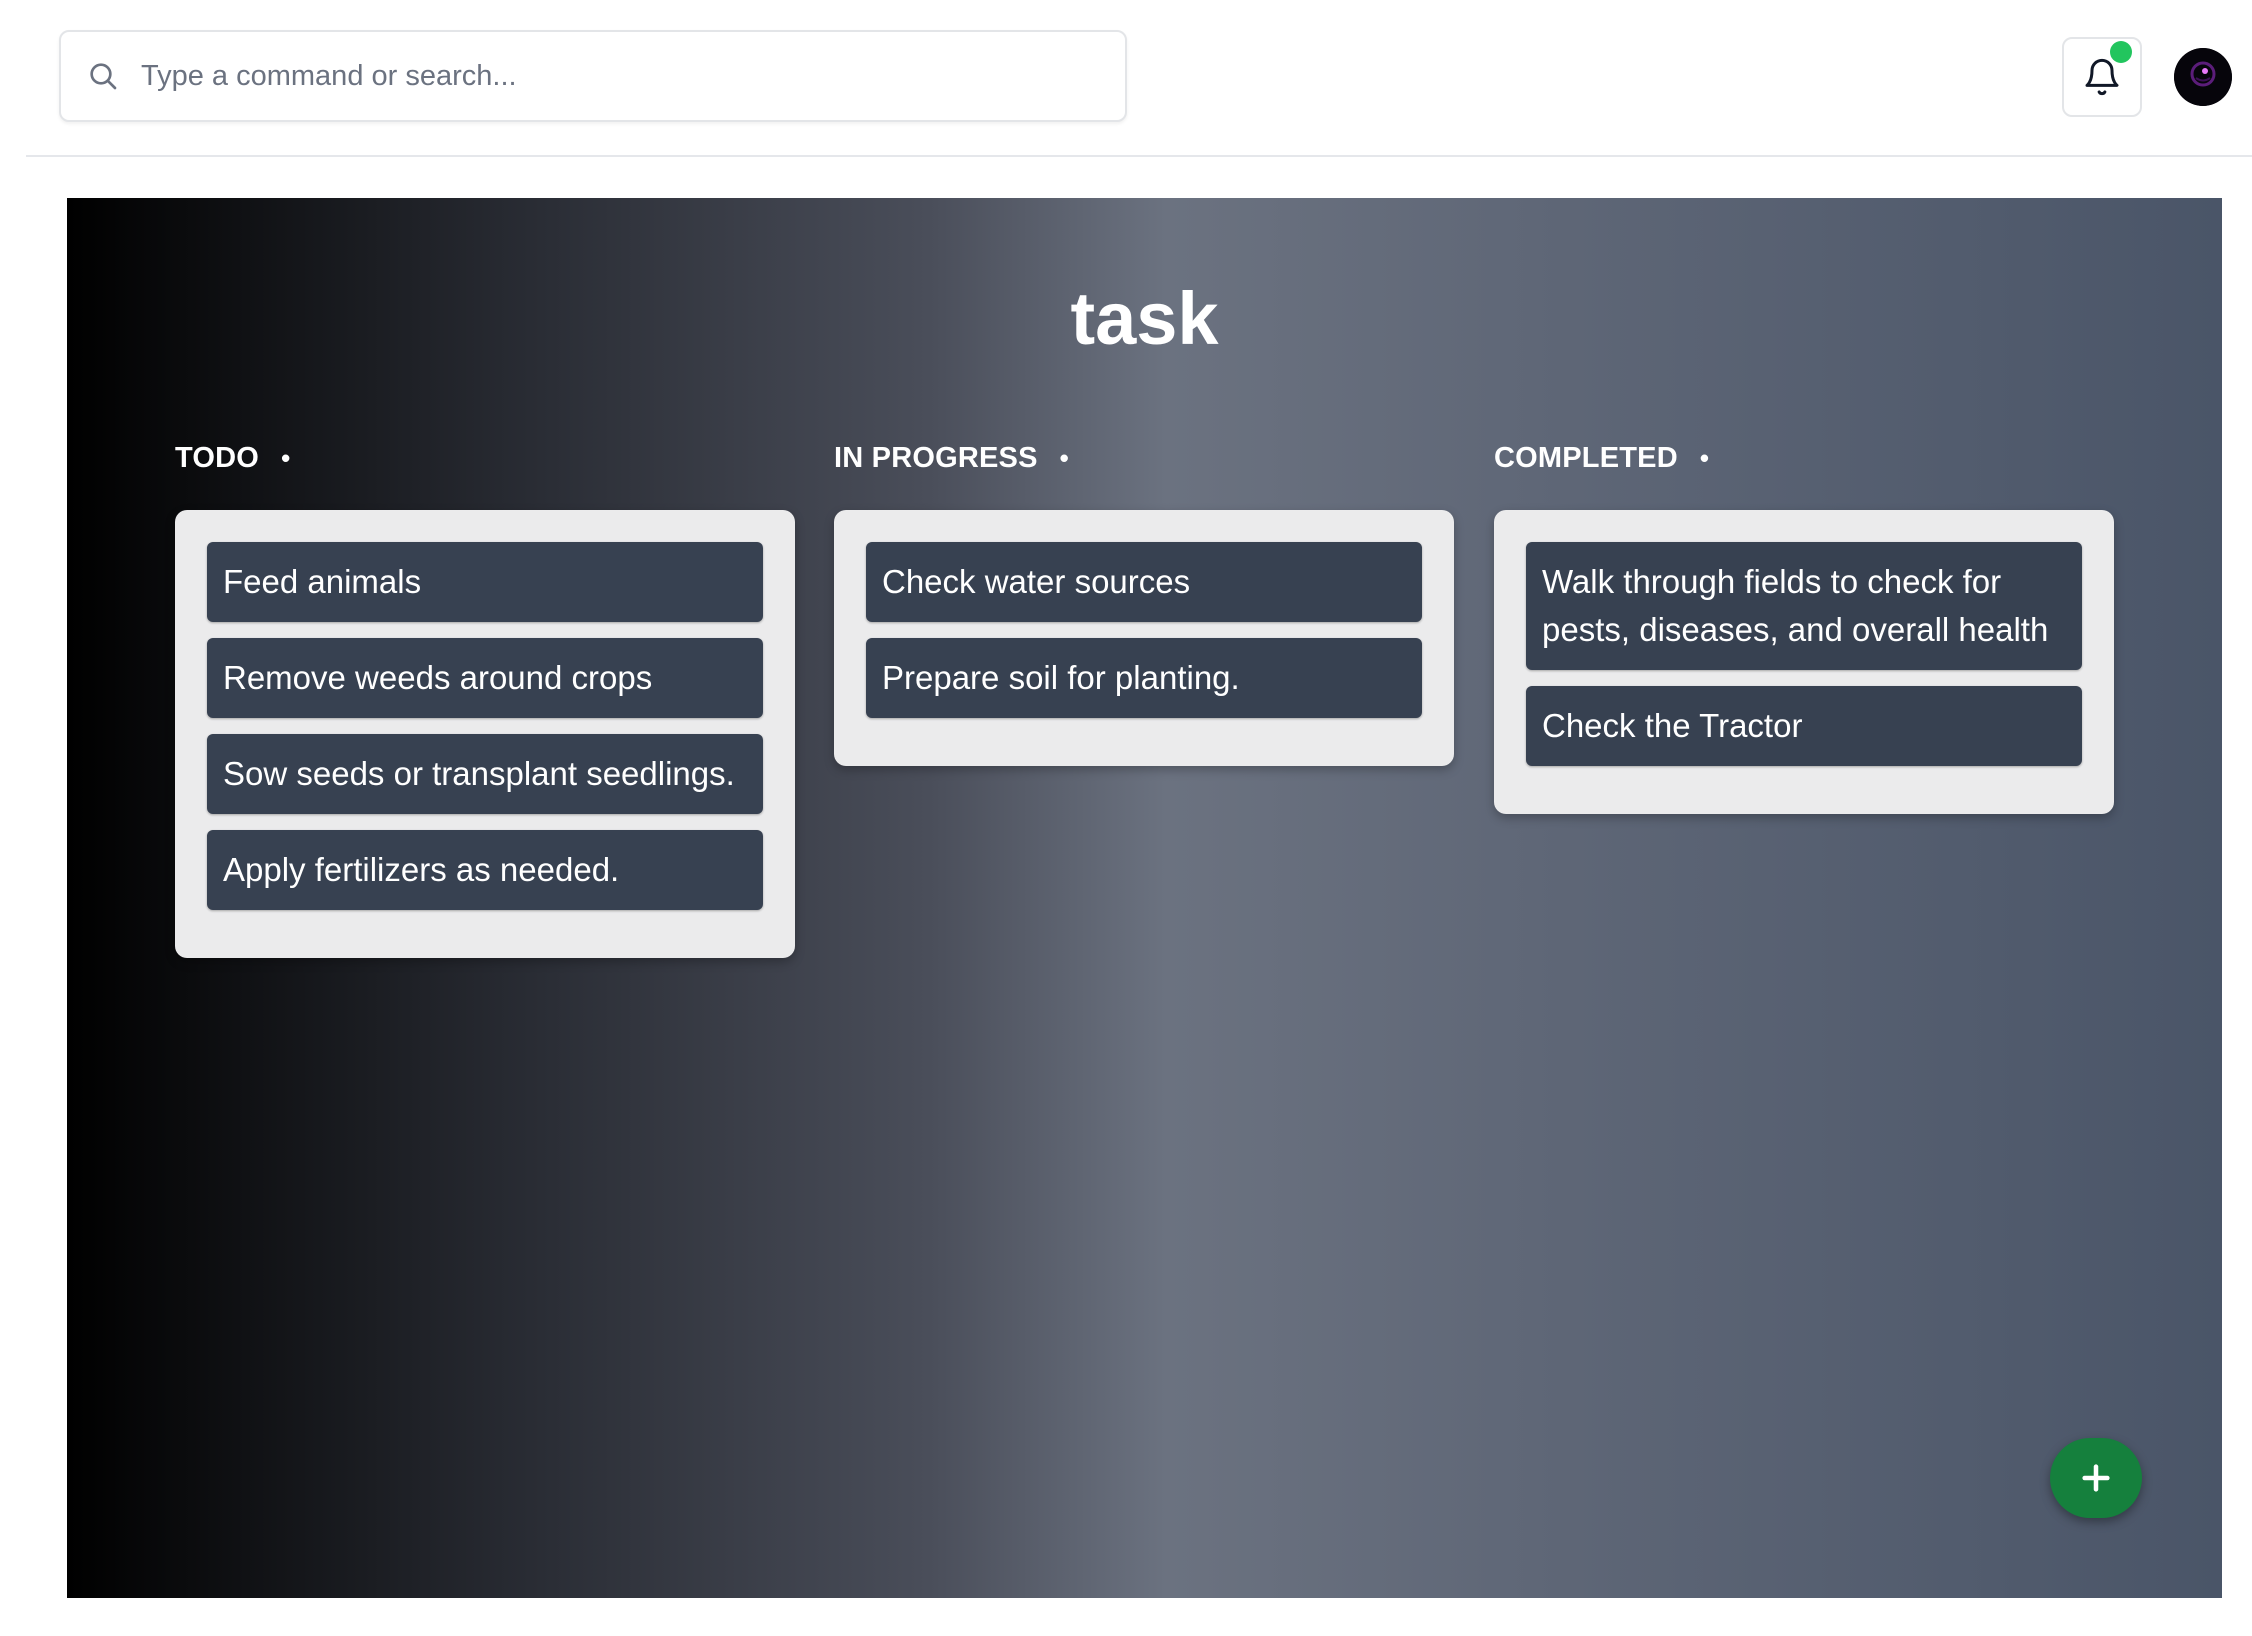 Image resolution: width=2252 pixels, height=1636 pixels. Describe the element at coordinates (485, 458) in the screenshot. I see `column-header: TODO •` at that location.